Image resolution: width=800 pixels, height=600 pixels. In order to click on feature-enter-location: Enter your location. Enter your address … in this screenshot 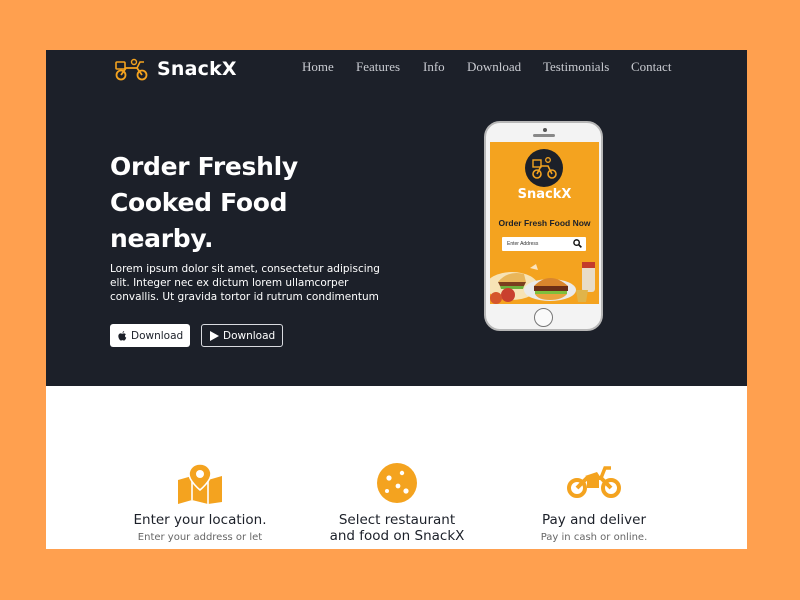, I will do `click(200, 501)`.